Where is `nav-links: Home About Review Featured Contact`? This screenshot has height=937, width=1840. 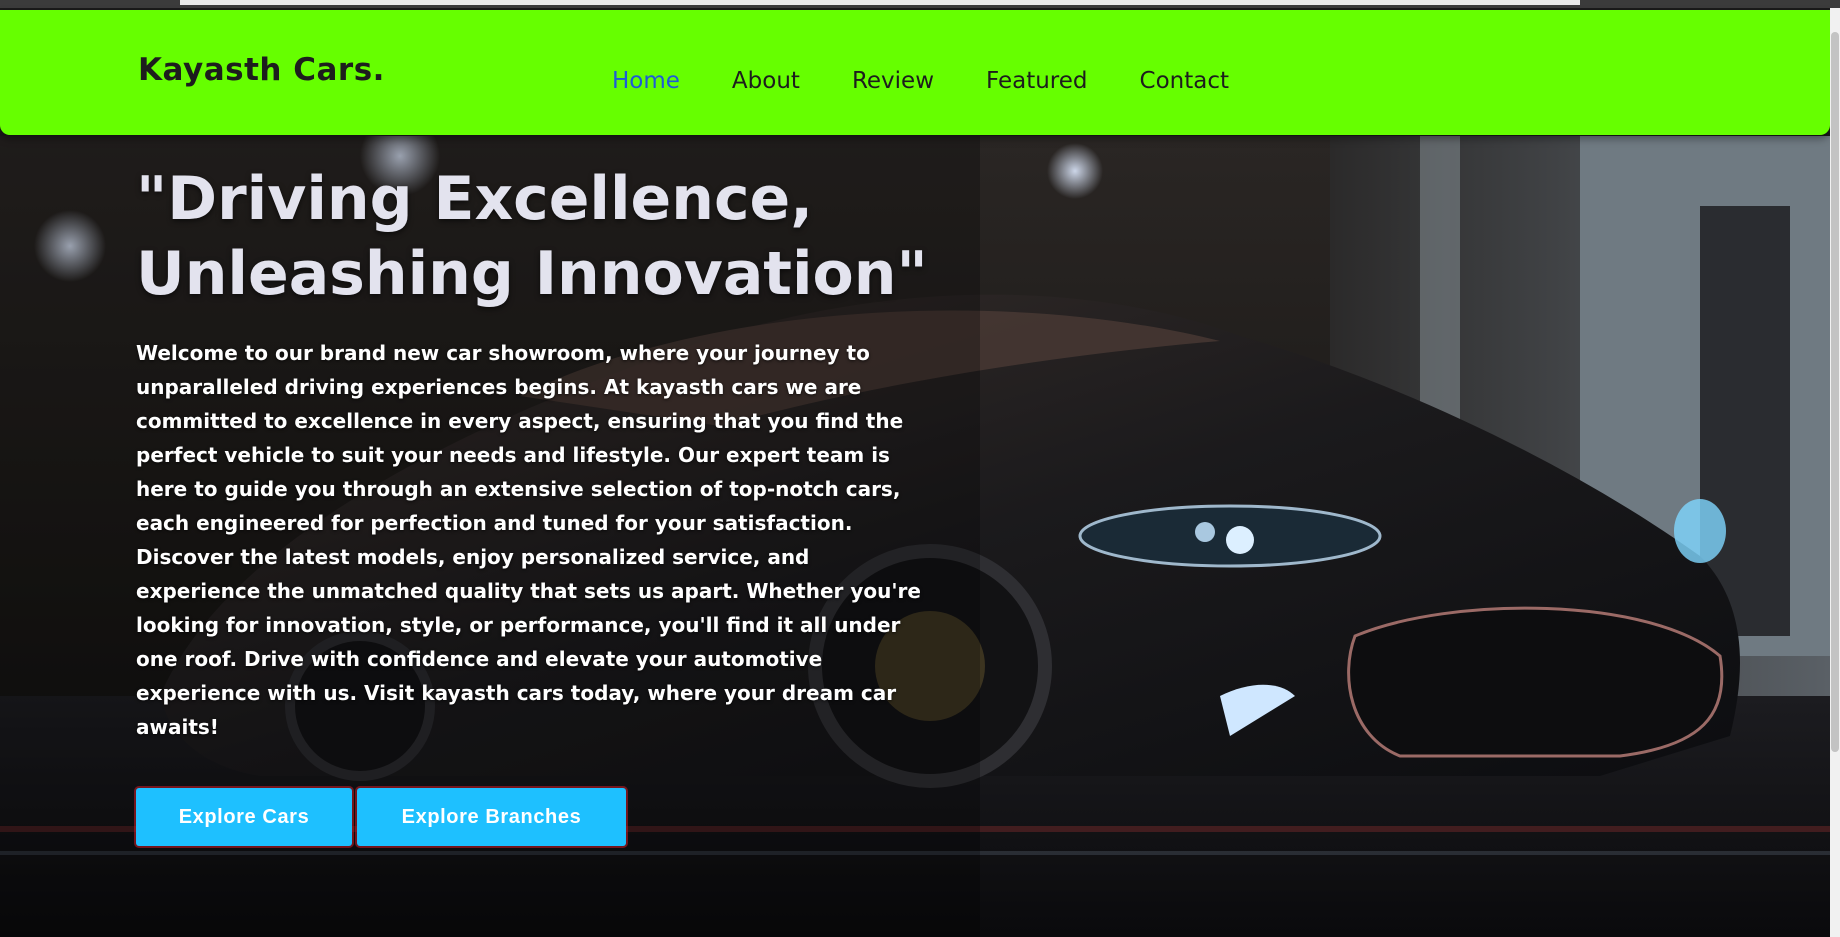 nav-links: Home About Review Featured Contact is located at coordinates (920, 81).